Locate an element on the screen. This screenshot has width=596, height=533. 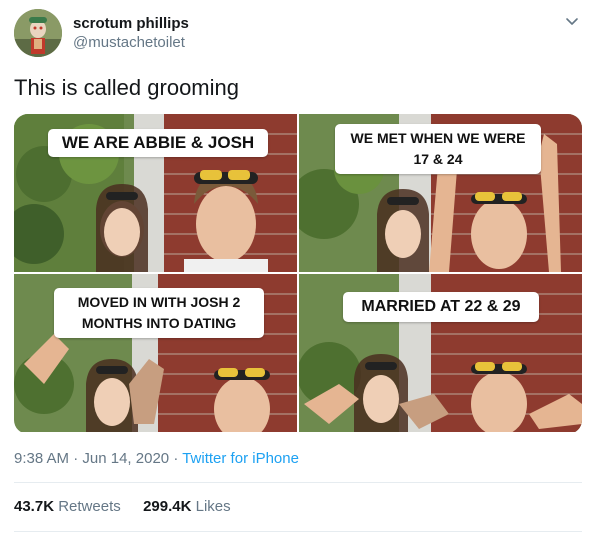
tweet-source-link: Twitter for iPhone is located at coordinates (240, 458).